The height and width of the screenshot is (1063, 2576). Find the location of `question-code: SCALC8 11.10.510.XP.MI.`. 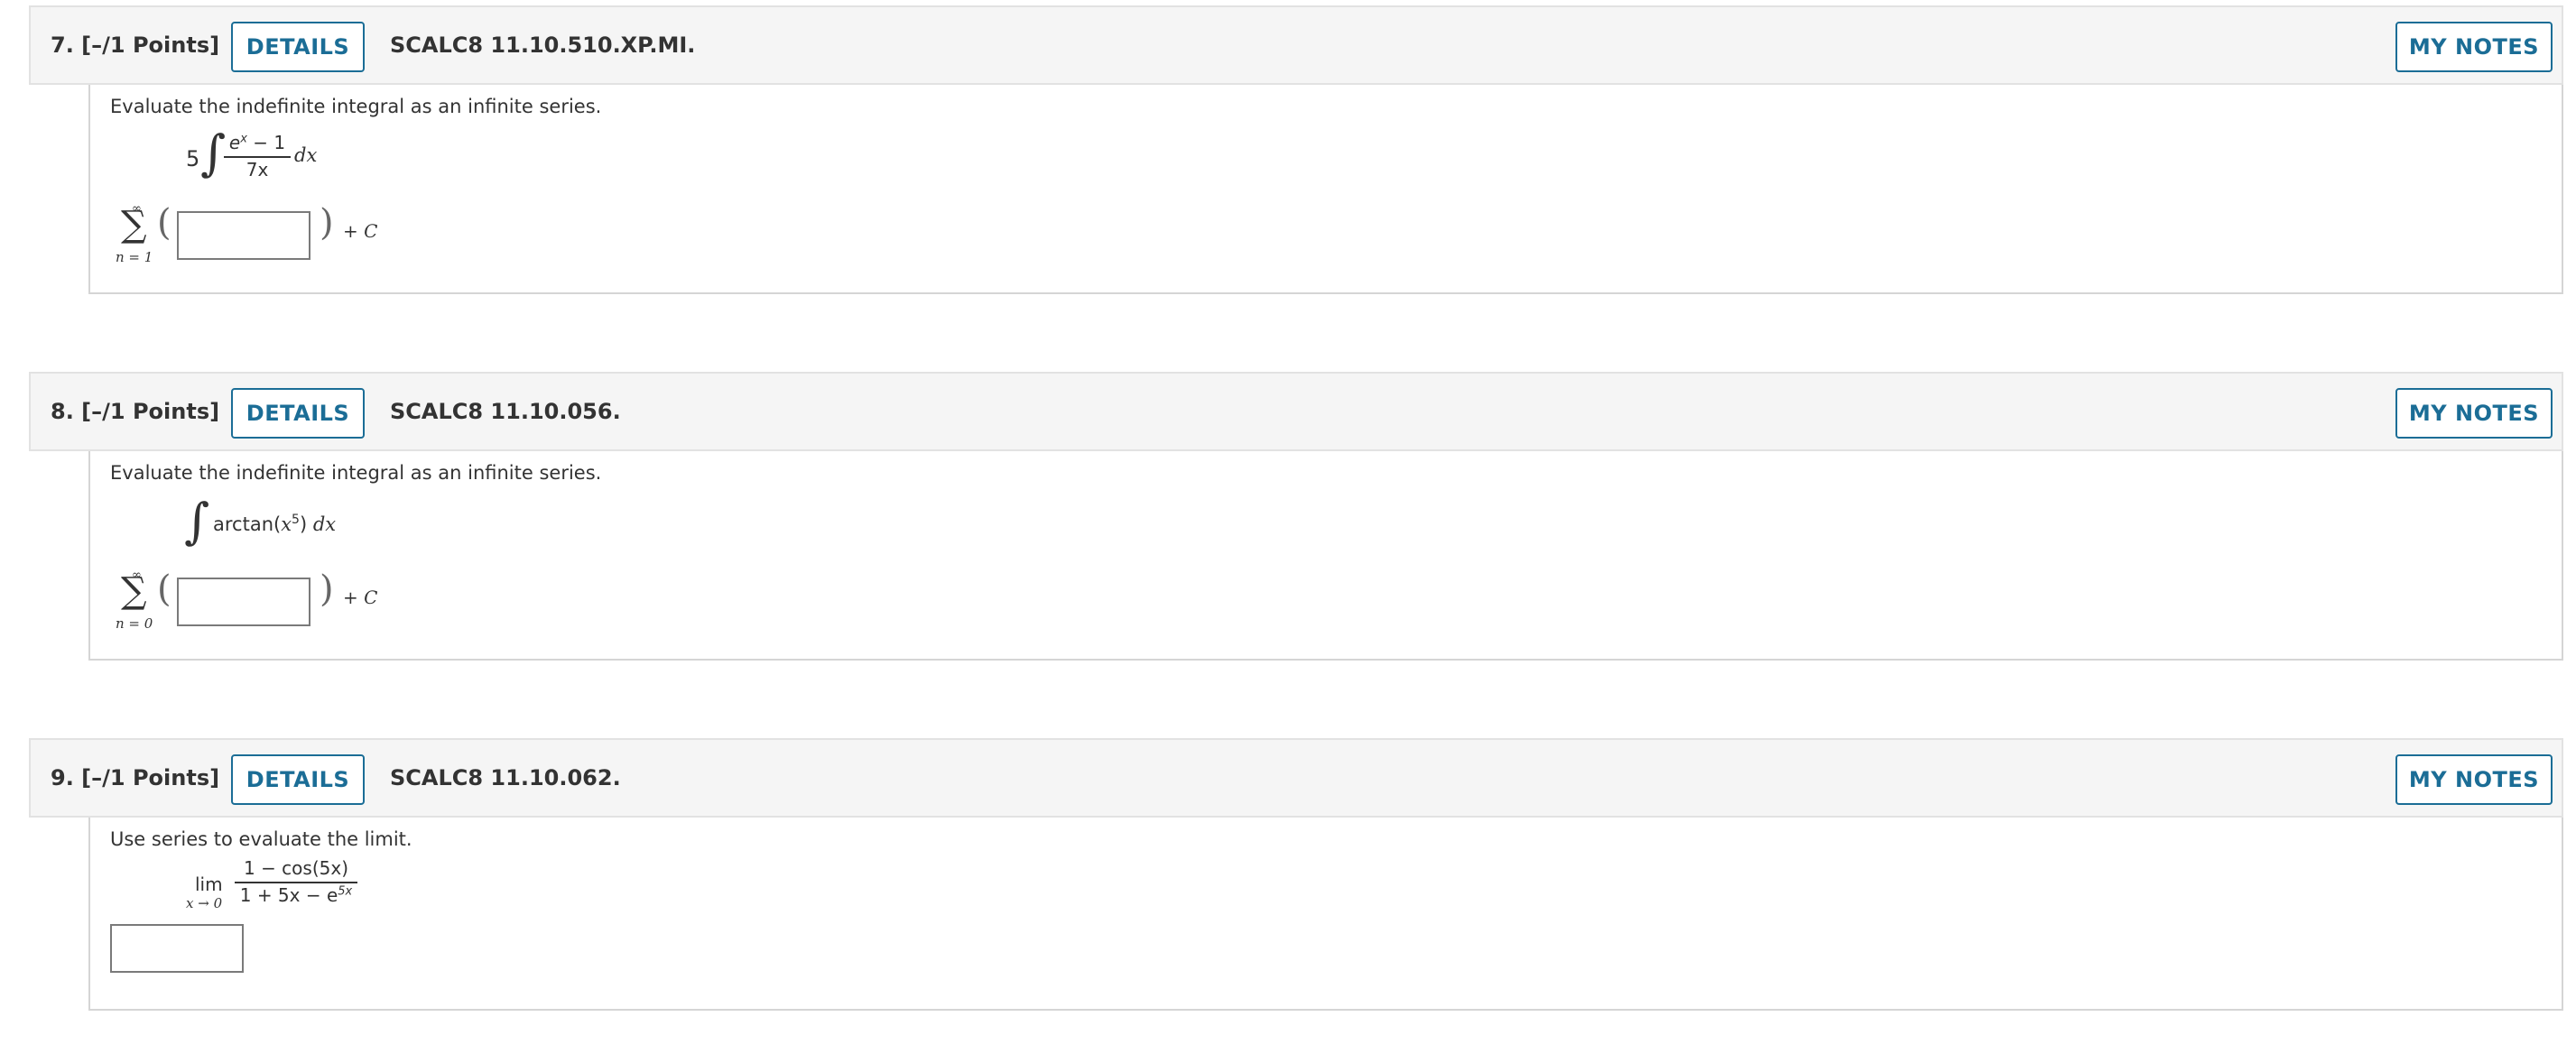

question-code: SCALC8 11.10.510.XP.MI. is located at coordinates (543, 45).